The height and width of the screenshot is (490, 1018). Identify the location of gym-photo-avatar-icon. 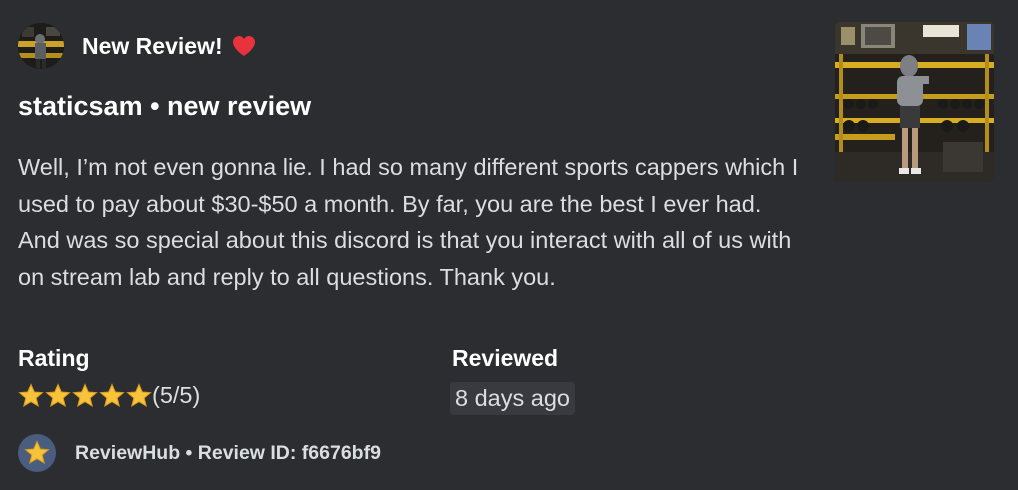
(41, 46).